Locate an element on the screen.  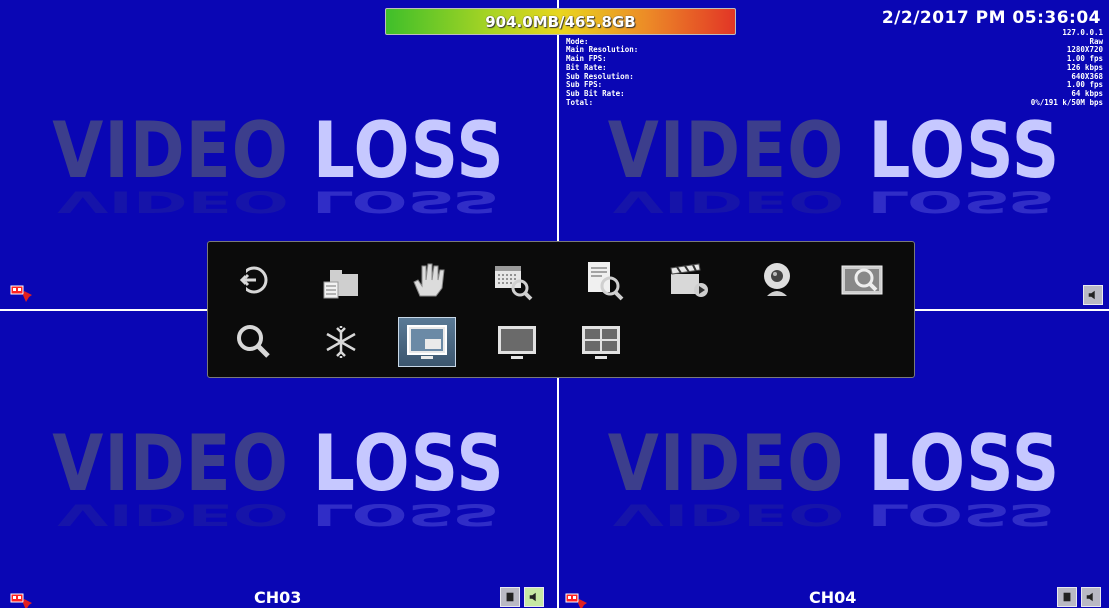
system-datetime: 2/2/2017 PM 05:36:04 is located at coordinates (991, 18).